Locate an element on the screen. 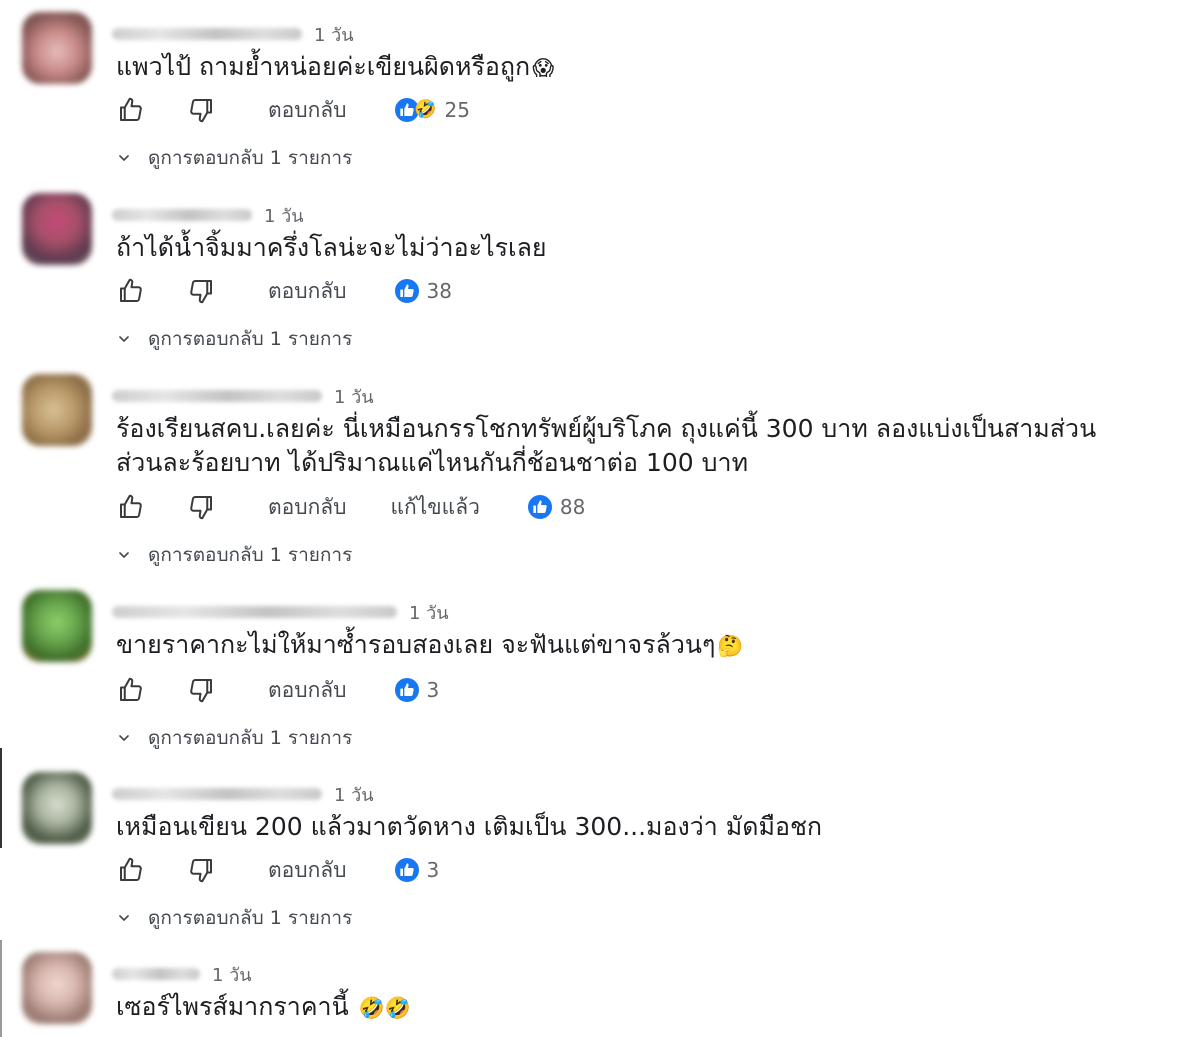  comment-actions: ตอบกลับ 38 is located at coordinates (283, 291).